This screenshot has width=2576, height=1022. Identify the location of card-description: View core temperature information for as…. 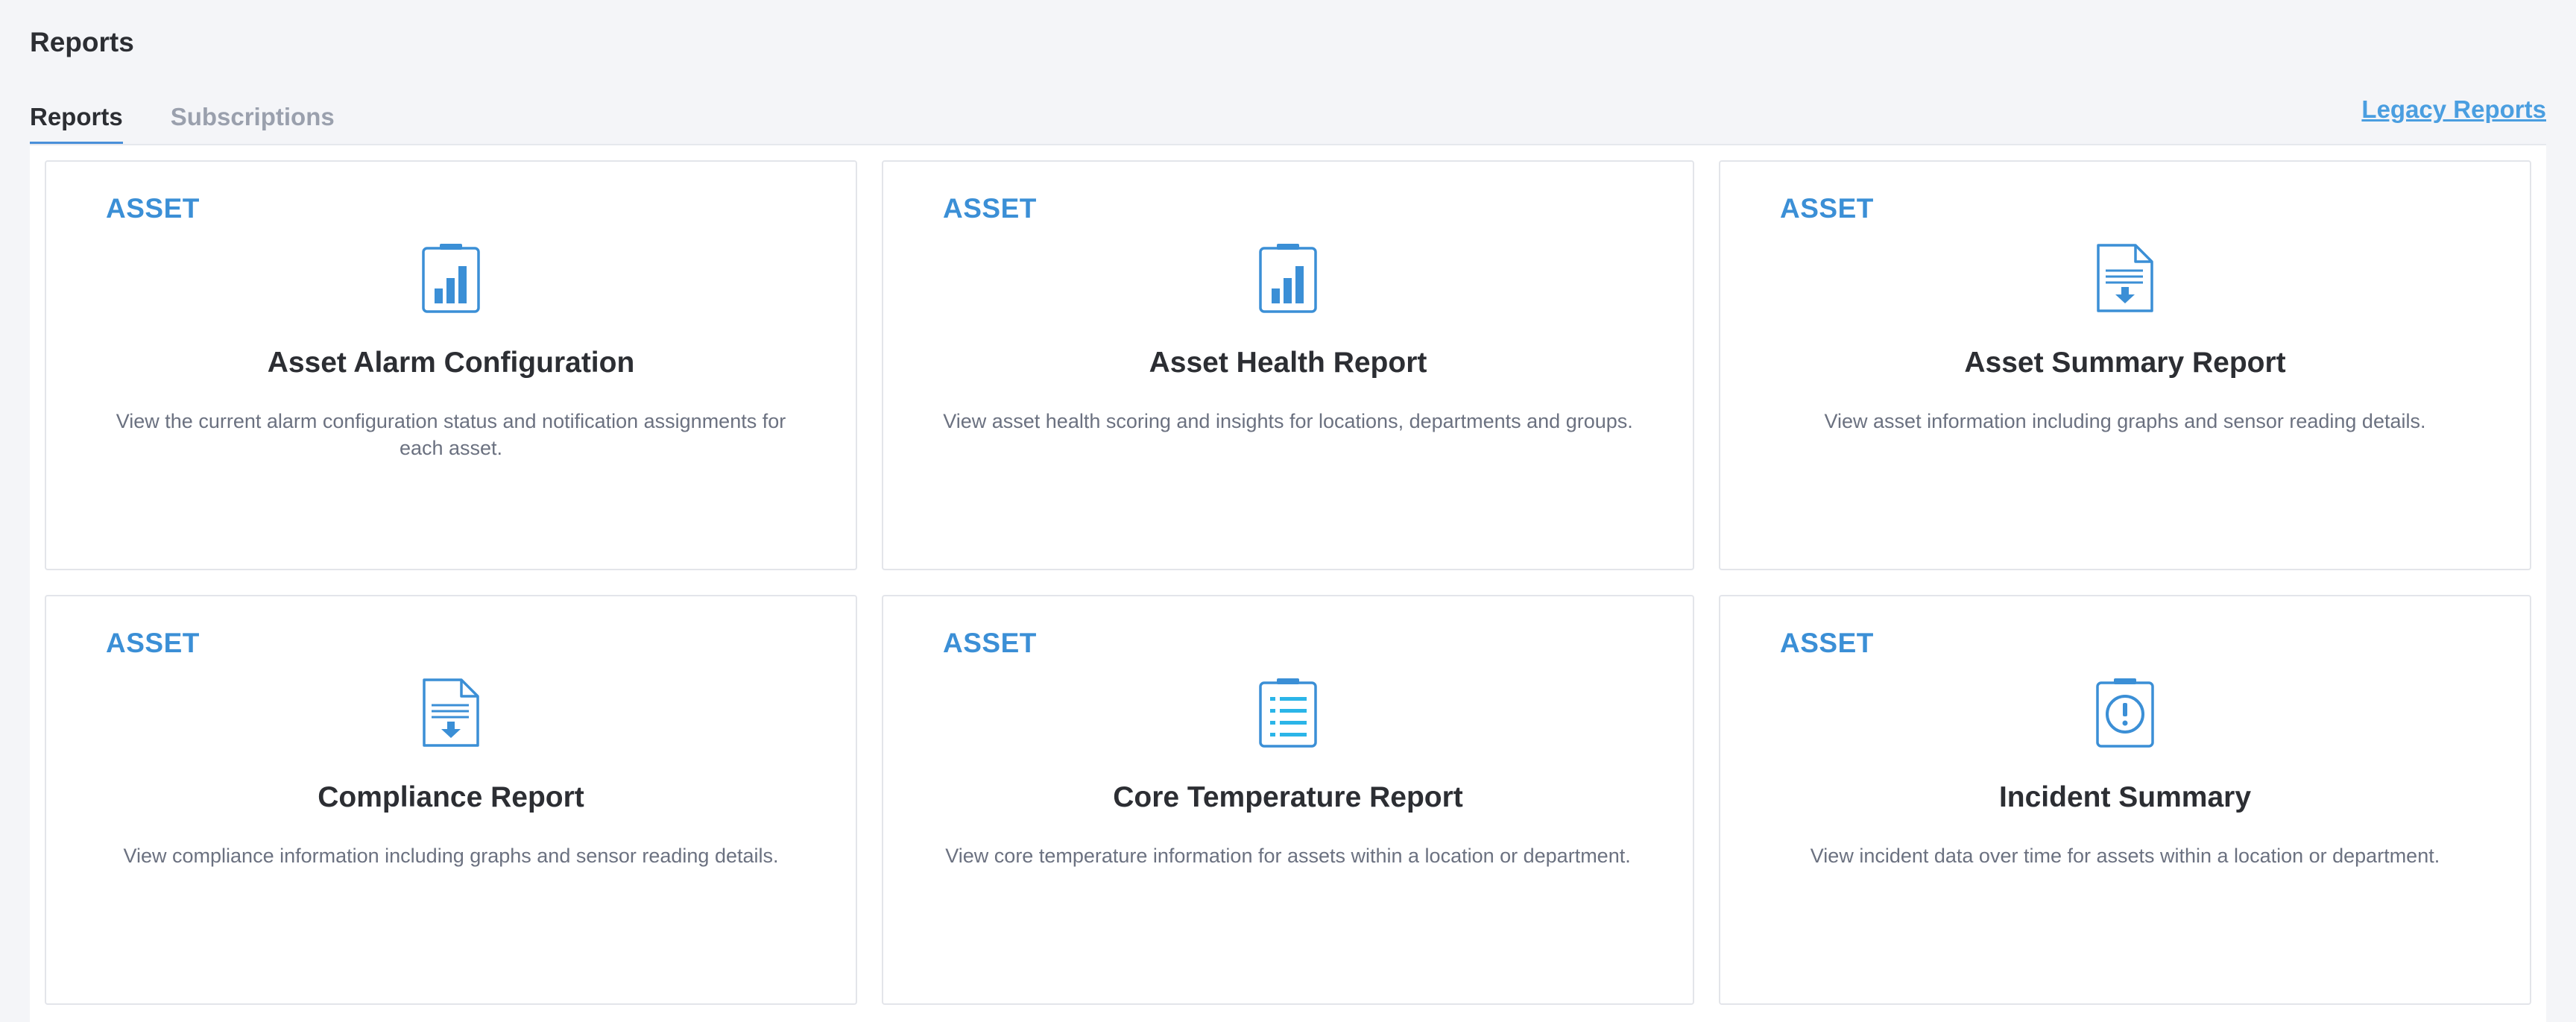
(1288, 856).